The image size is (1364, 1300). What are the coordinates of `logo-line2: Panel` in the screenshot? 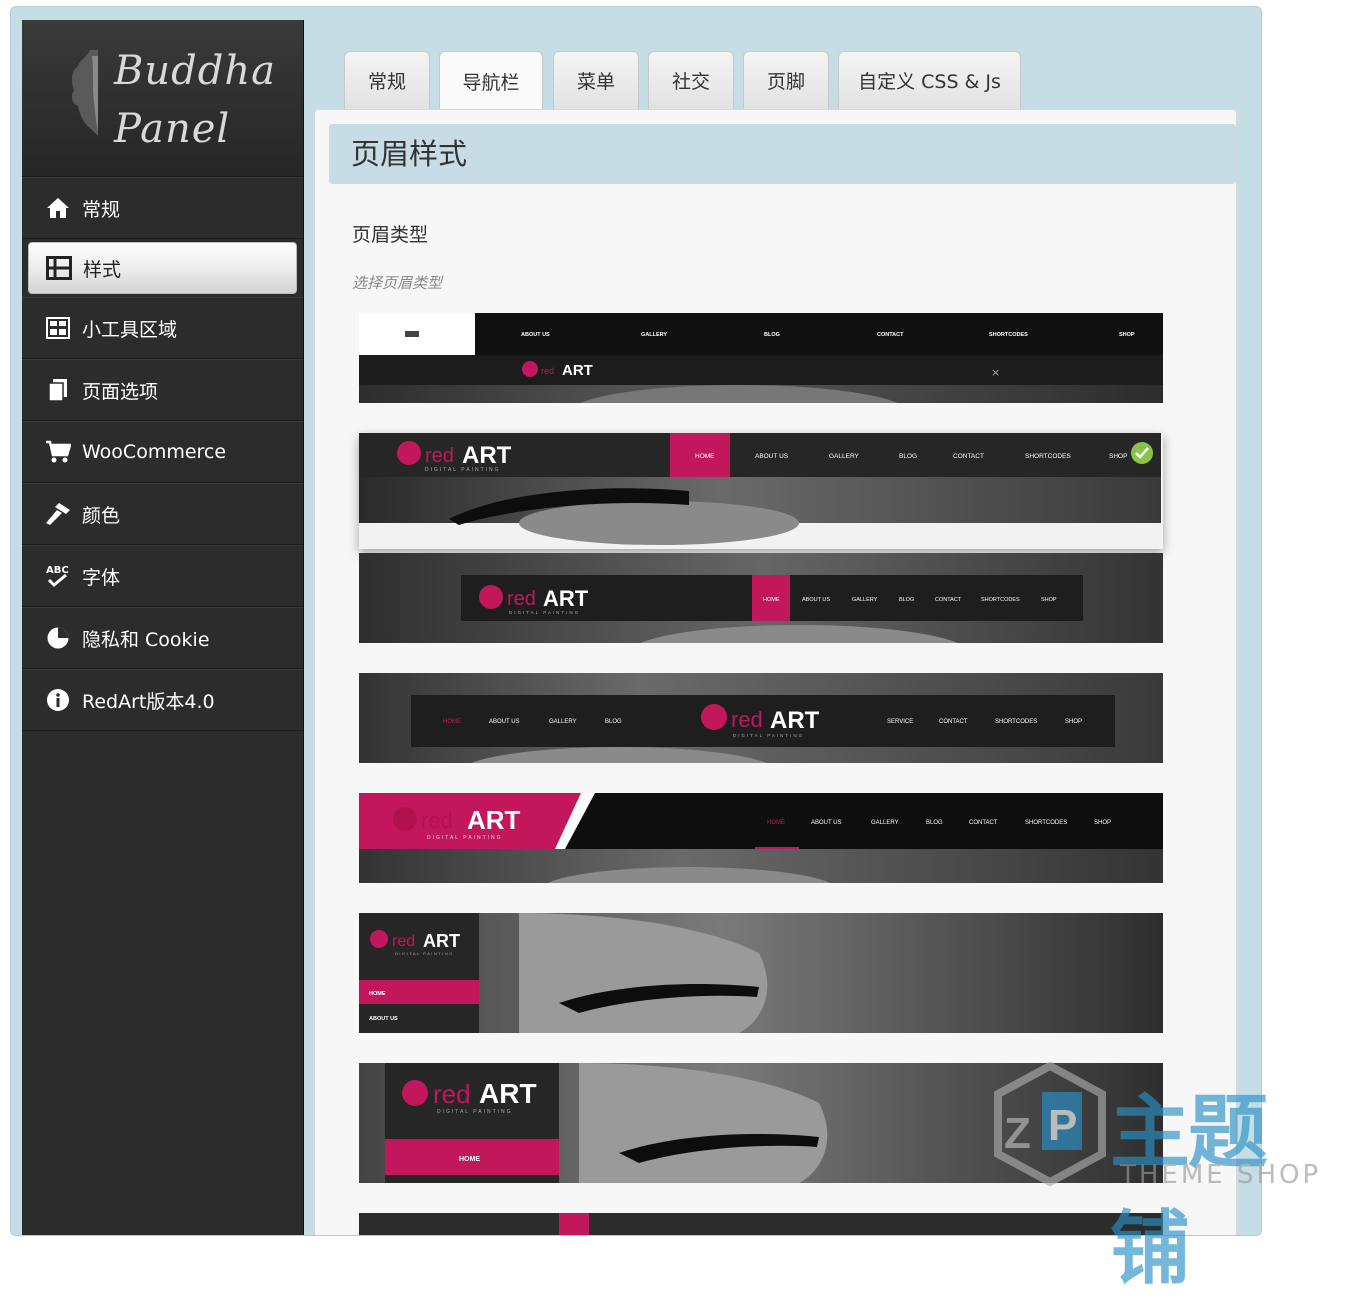 It's located at (172, 129).